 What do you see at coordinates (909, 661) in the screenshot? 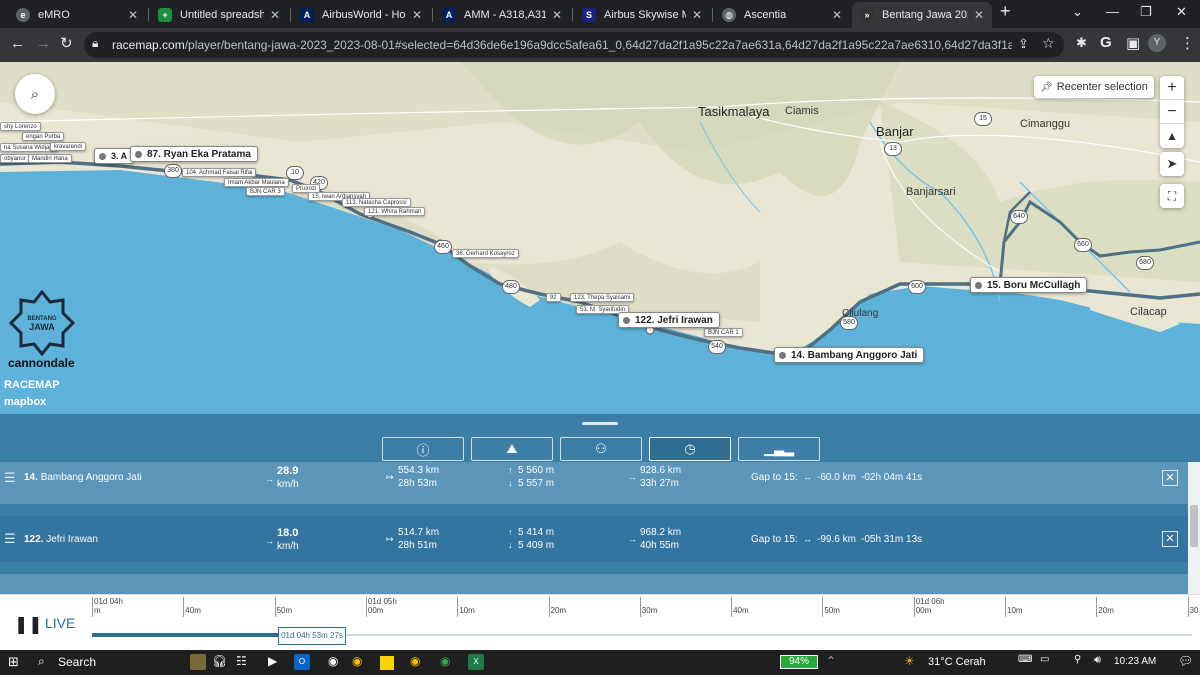
I see `weather-icon: ☀` at bounding box center [909, 661].